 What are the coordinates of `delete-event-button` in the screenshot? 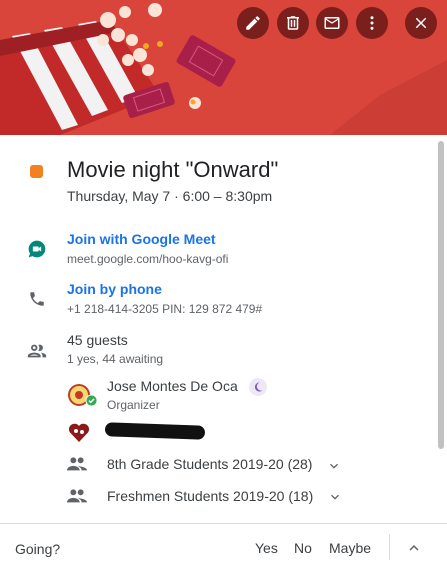 It's located at (293, 23).